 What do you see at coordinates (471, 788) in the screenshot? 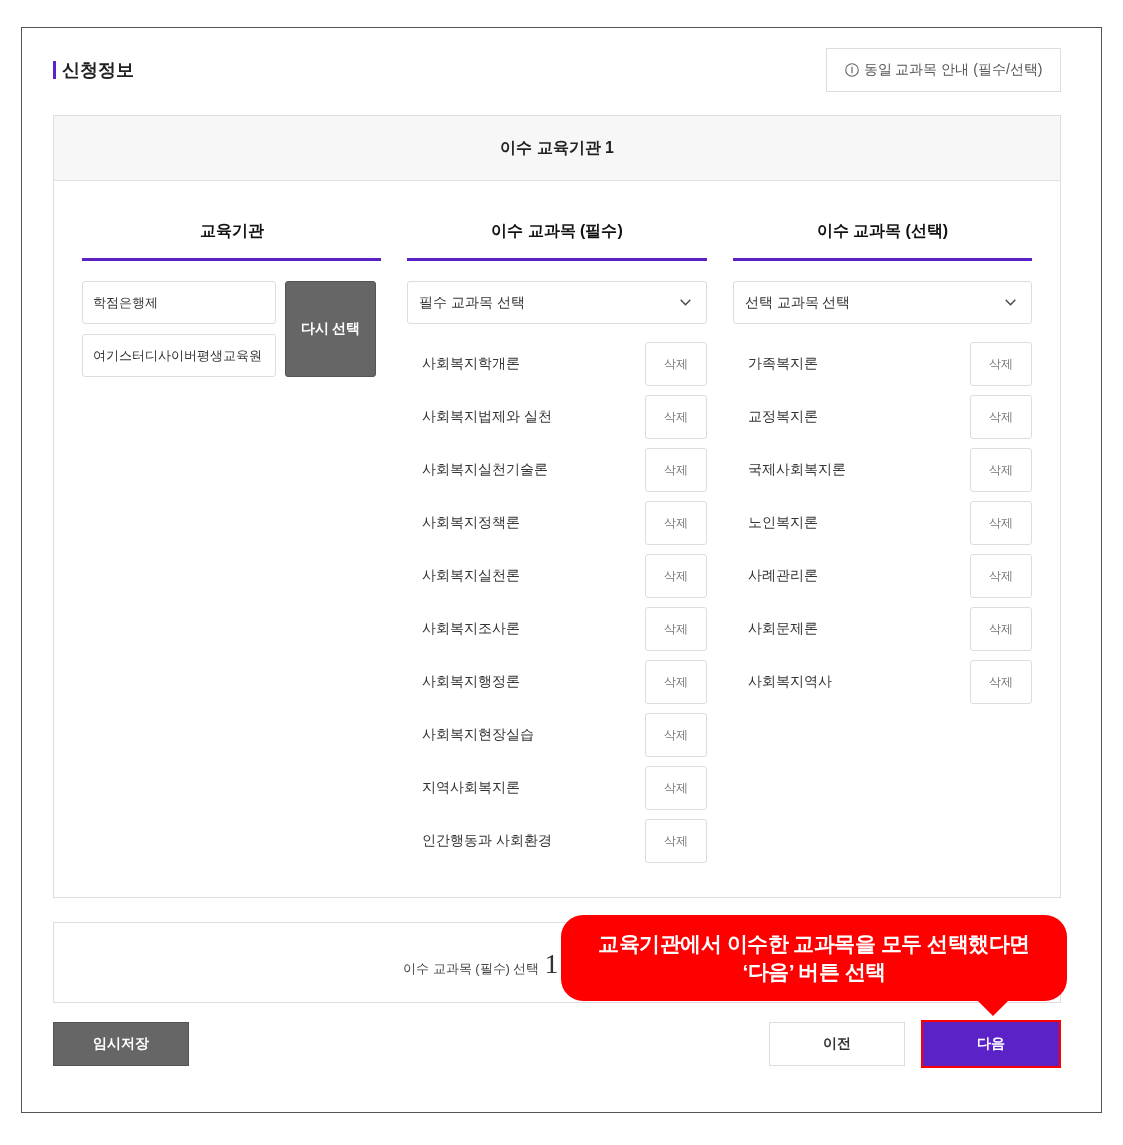
I see `course-name: 지역사회복지론` at bounding box center [471, 788].